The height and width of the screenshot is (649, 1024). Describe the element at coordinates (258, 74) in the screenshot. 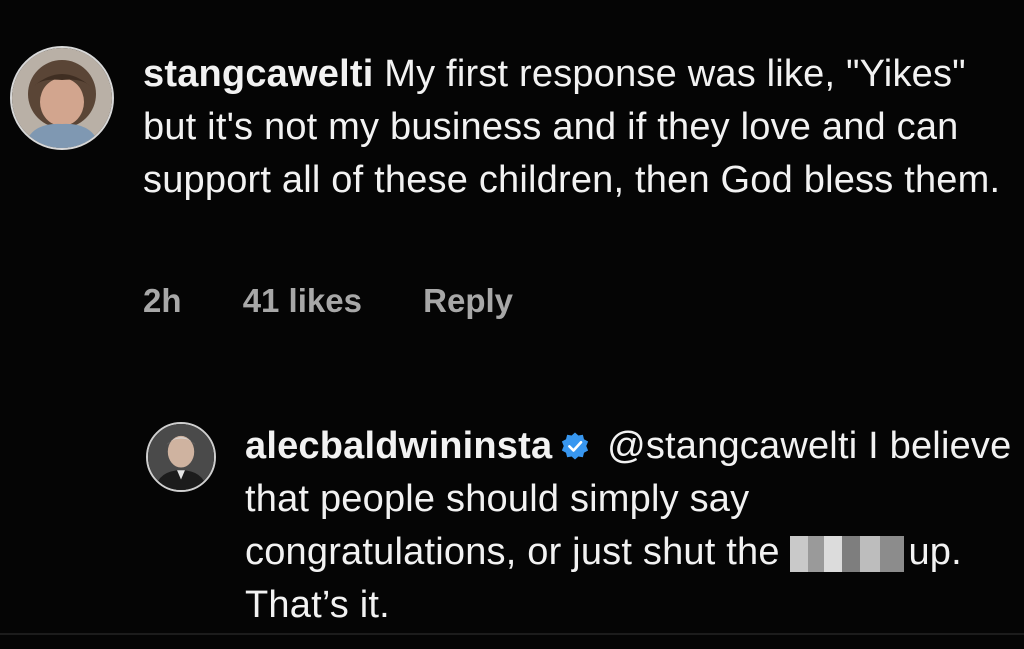

I see `comment-username: stangcawelti` at that location.